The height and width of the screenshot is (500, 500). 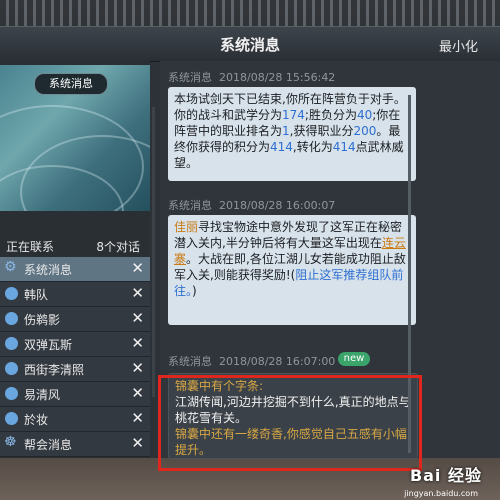 What do you see at coordinates (30, 247) in the screenshot?
I see `status-label: 正在联系` at bounding box center [30, 247].